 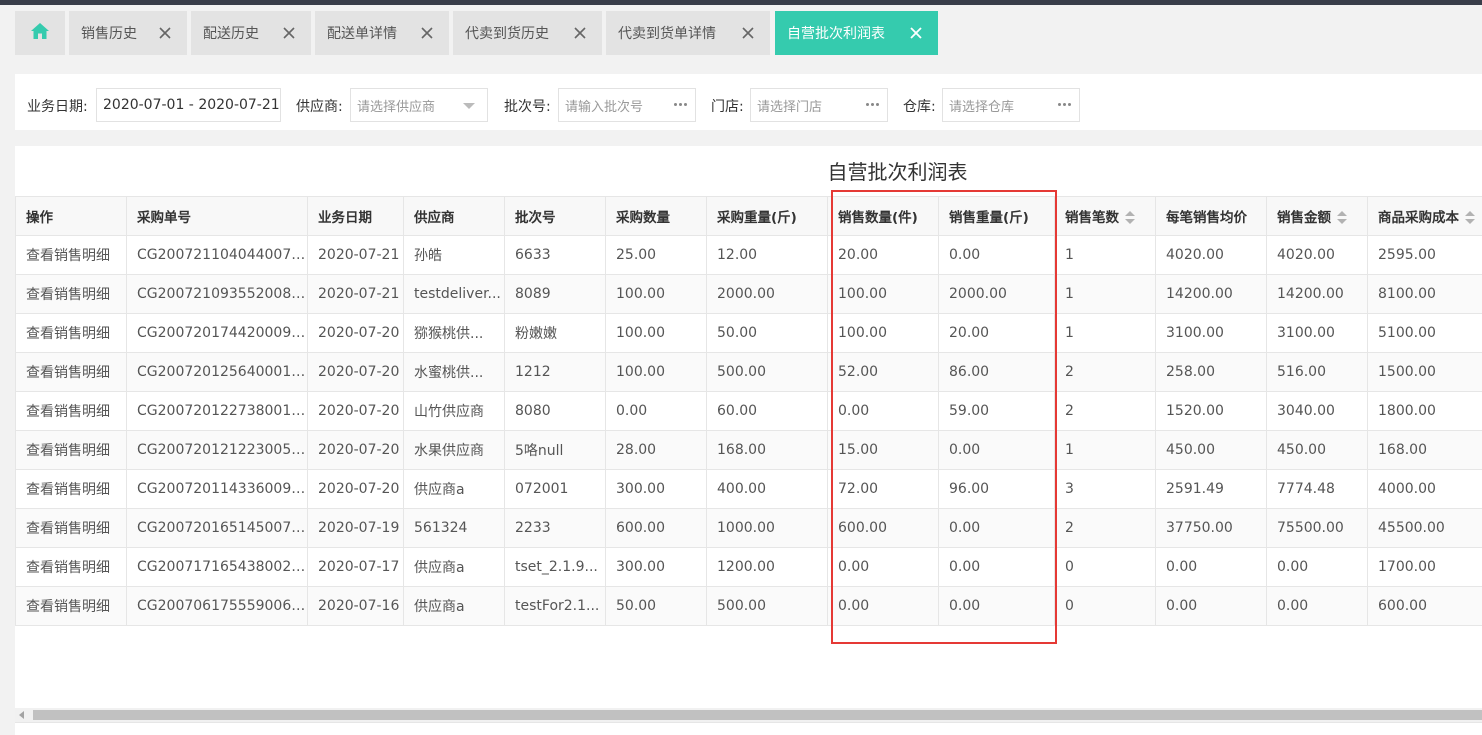 I want to click on horizontal-scrollbar, so click(x=748, y=715).